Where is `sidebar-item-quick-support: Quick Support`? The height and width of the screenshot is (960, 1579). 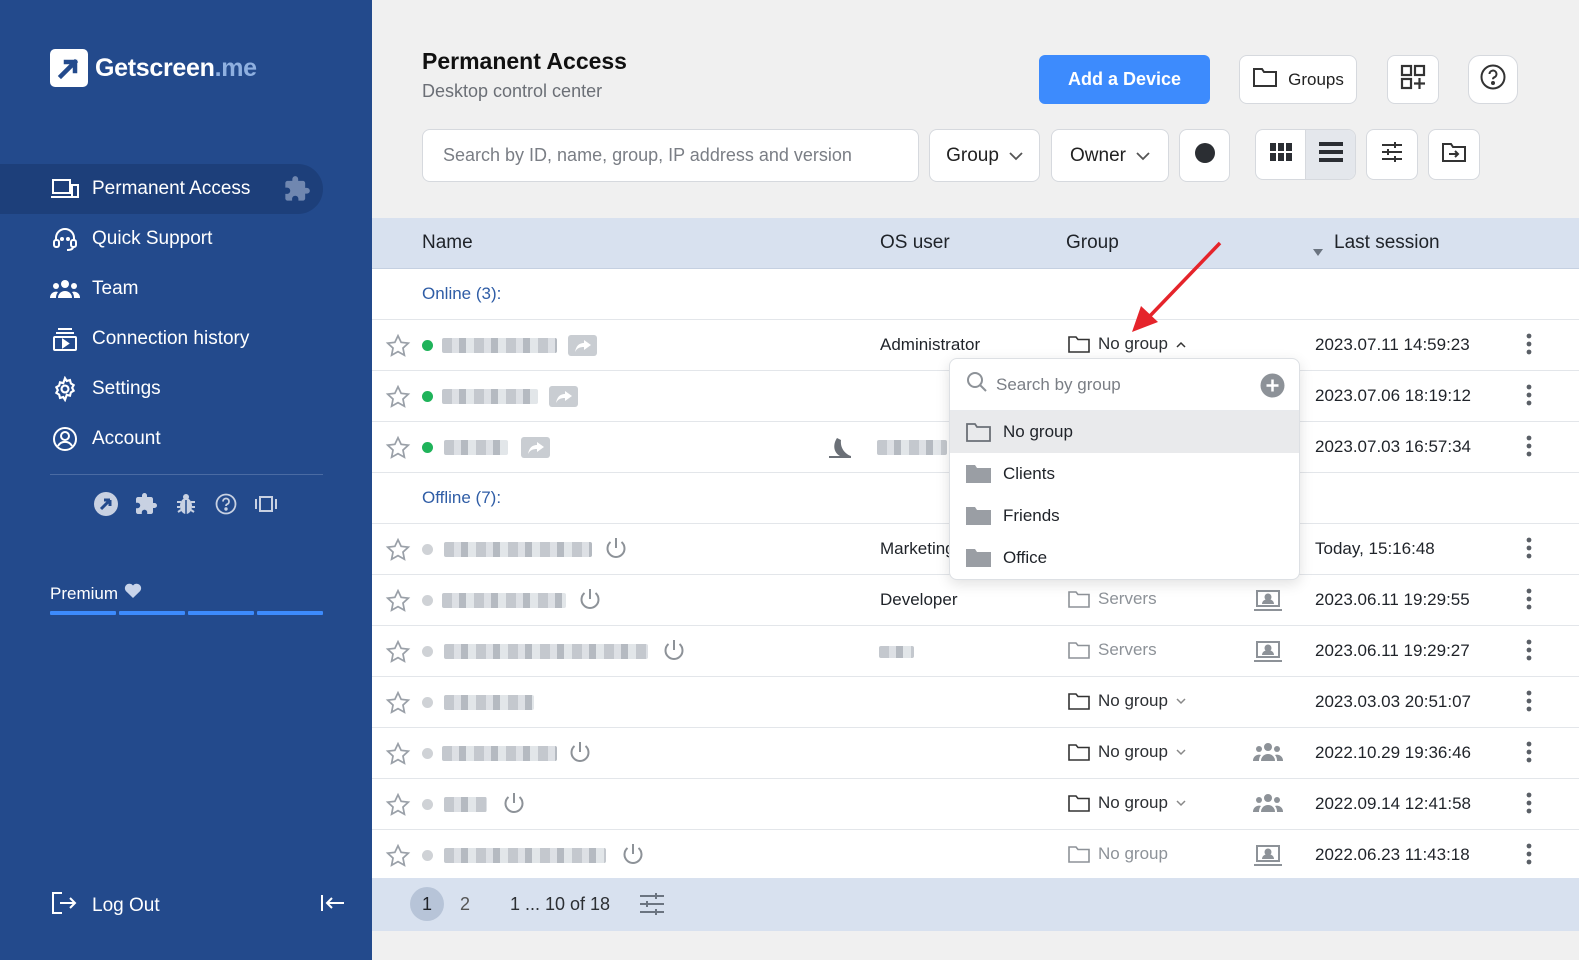
sidebar-item-quick-support: Quick Support is located at coordinates (186, 239).